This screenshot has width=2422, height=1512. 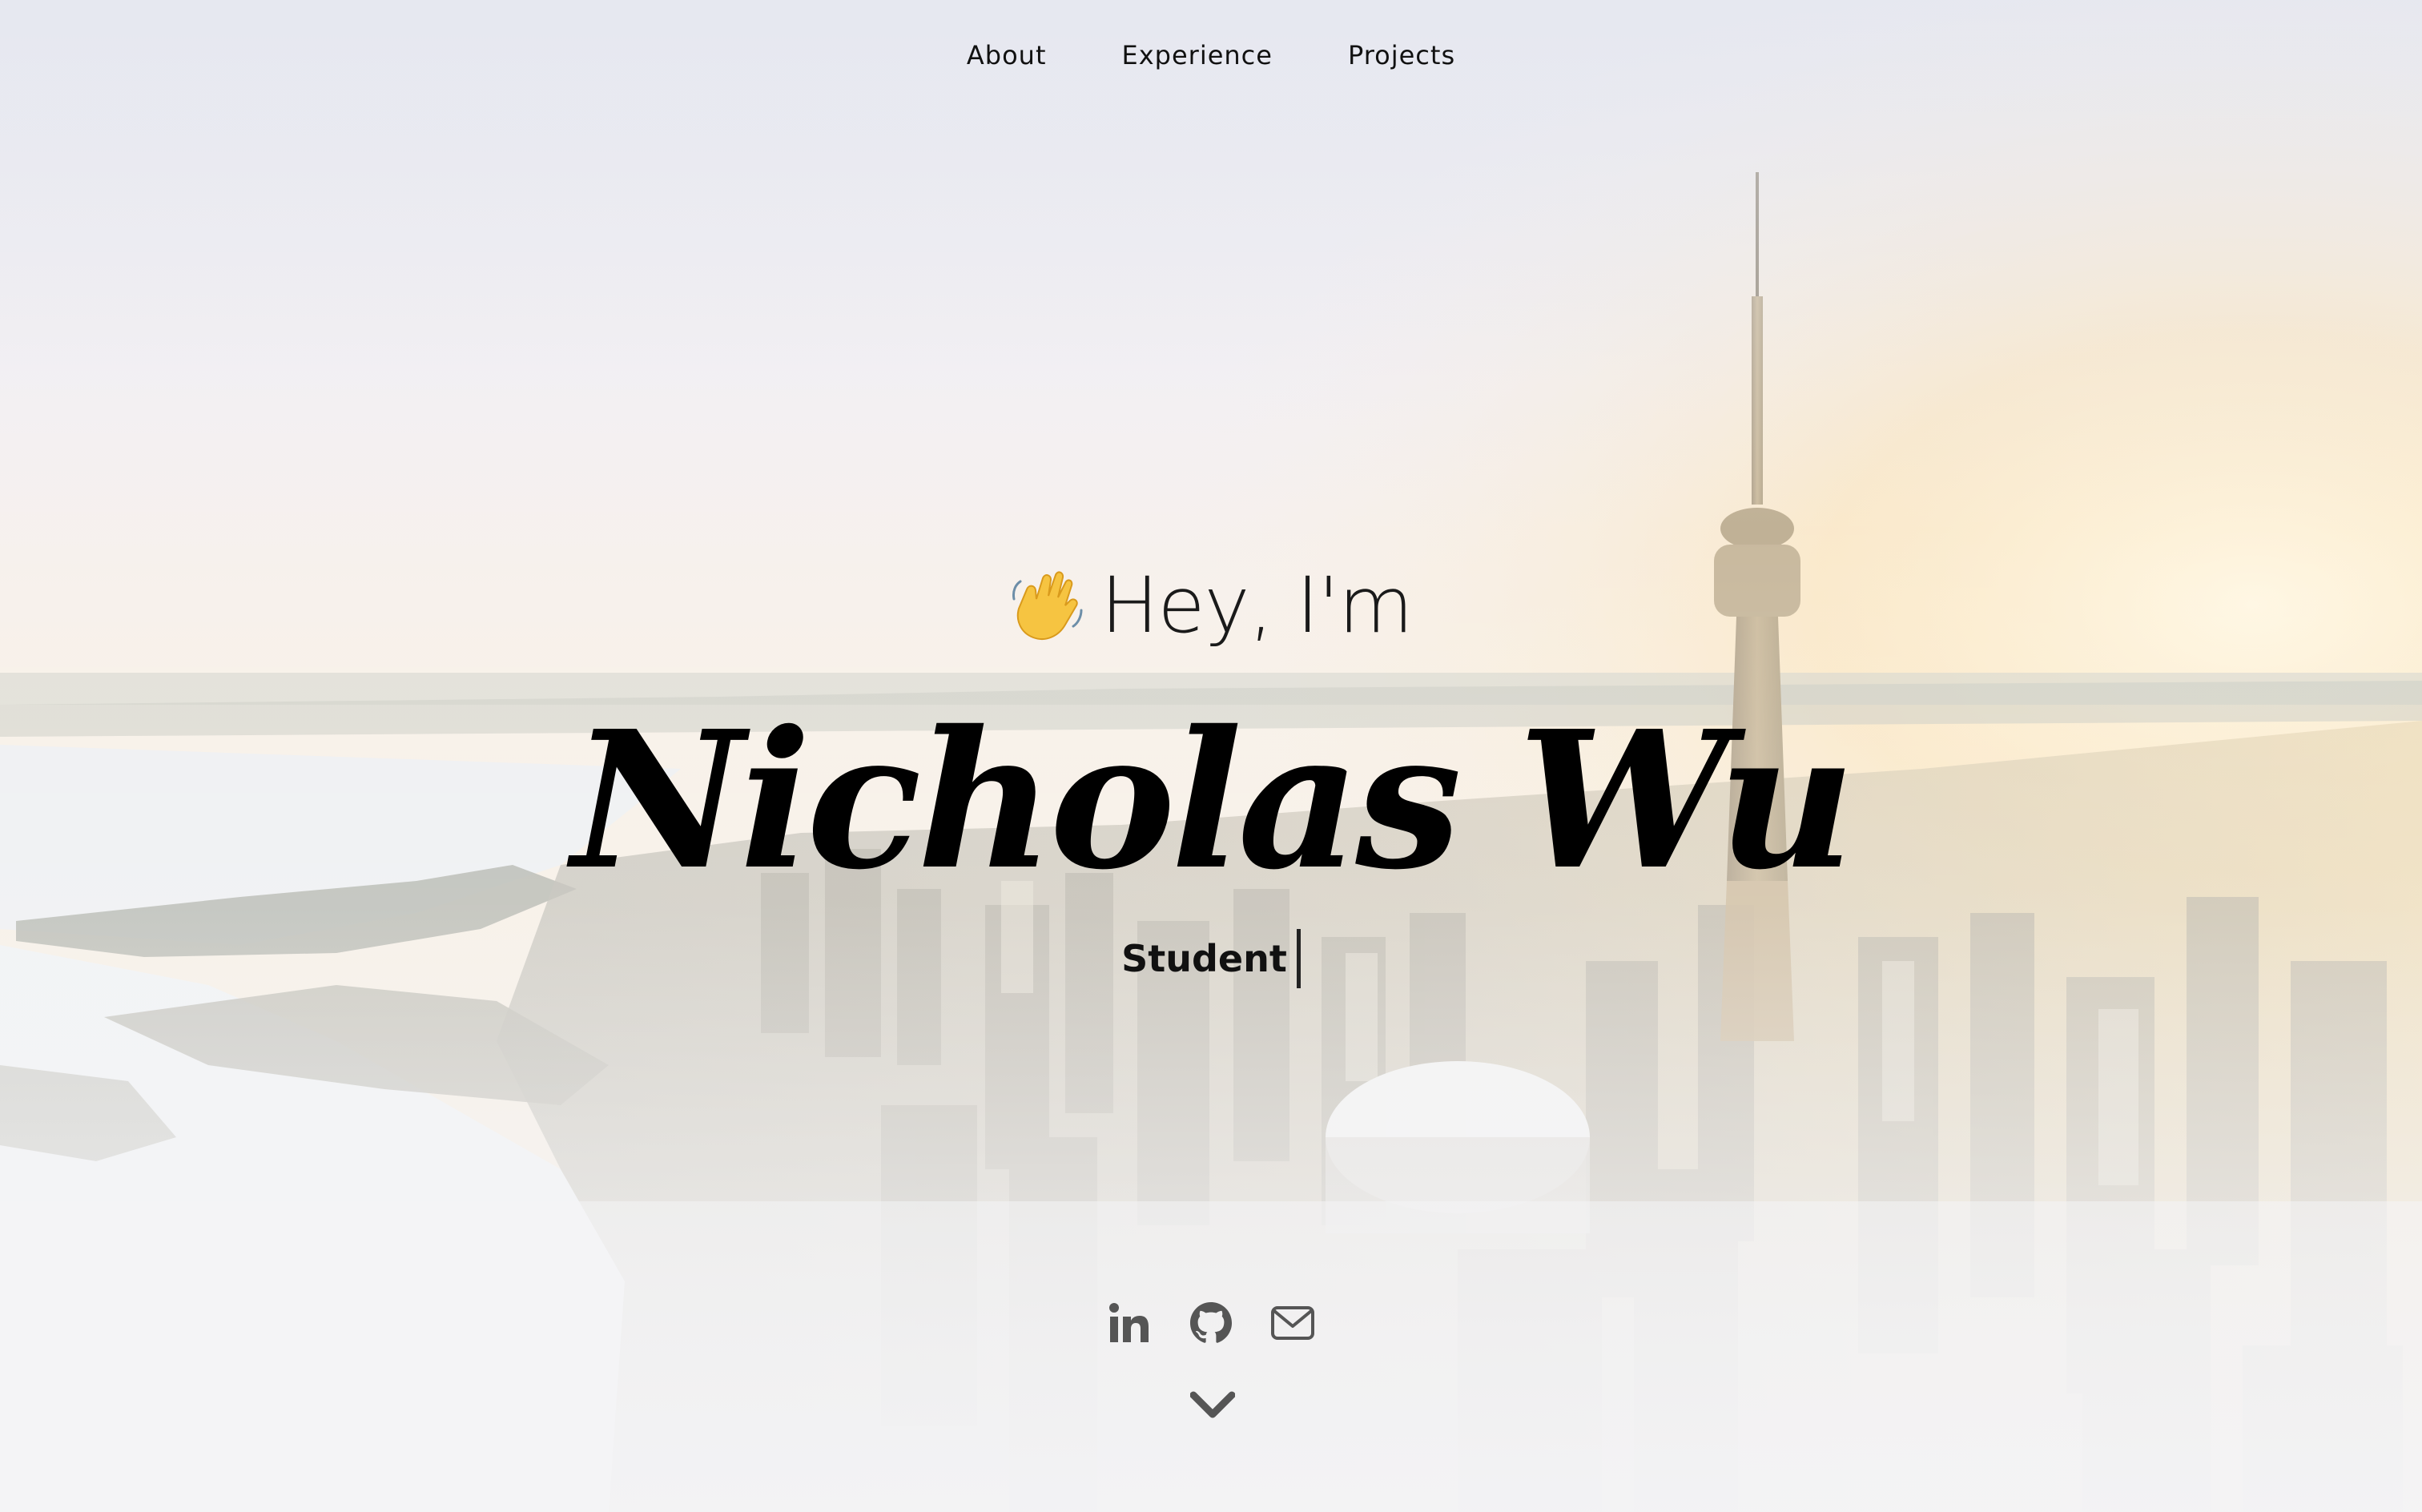 I want to click on nav-link-projects: Projects, so click(x=1401, y=55).